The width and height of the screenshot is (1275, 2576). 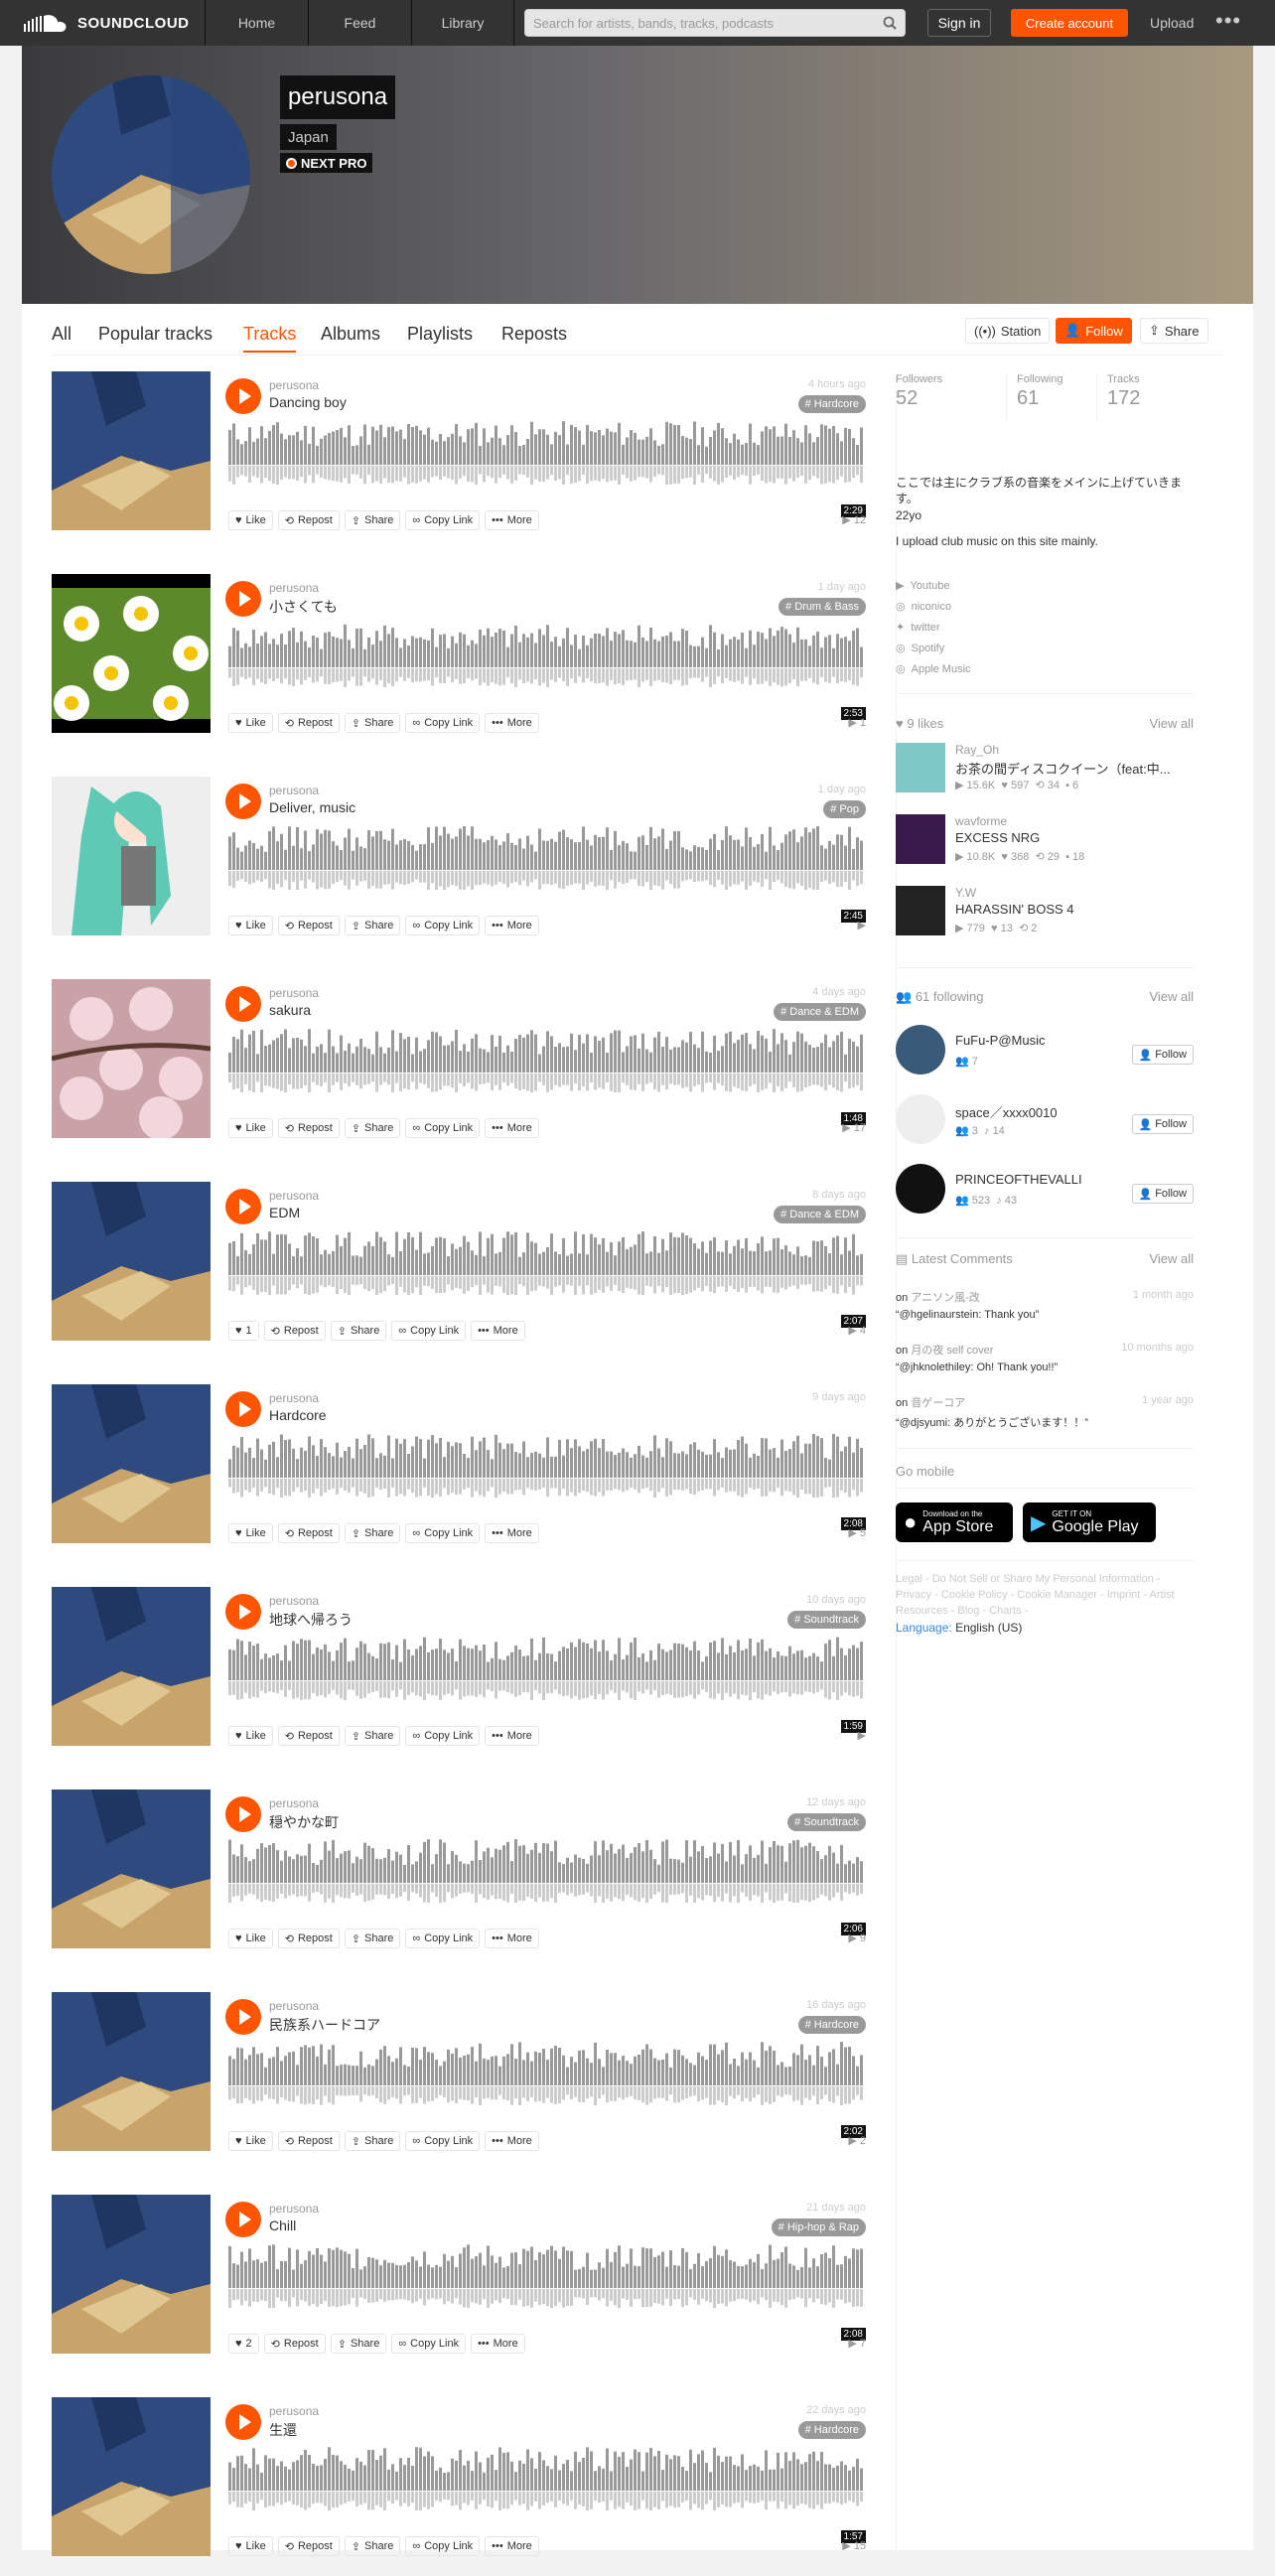 I want to click on waveform: 1:59, so click(x=547, y=1685).